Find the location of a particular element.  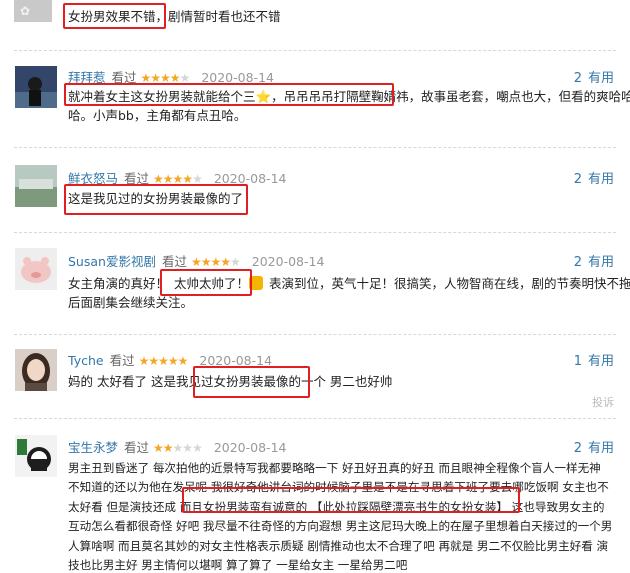

review-content: 妈的 太好看了 这是我见过女扮男装最像的一个 男二也好帅 is located at coordinates (230, 381).